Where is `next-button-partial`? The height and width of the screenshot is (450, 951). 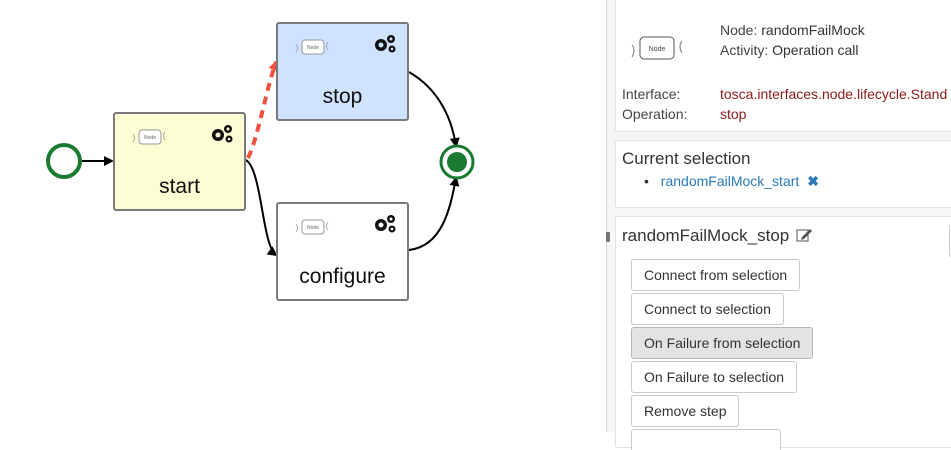
next-button-partial is located at coordinates (706, 439).